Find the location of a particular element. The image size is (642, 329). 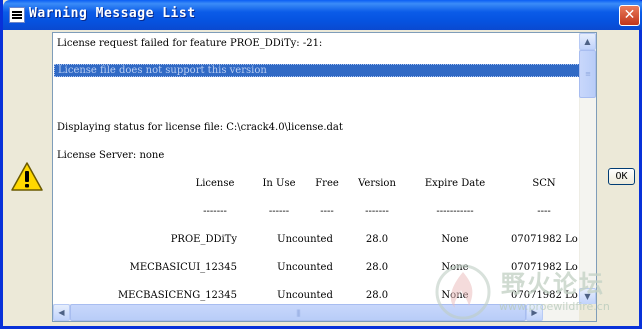

col-header-in-use: In Use is located at coordinates (279, 183).